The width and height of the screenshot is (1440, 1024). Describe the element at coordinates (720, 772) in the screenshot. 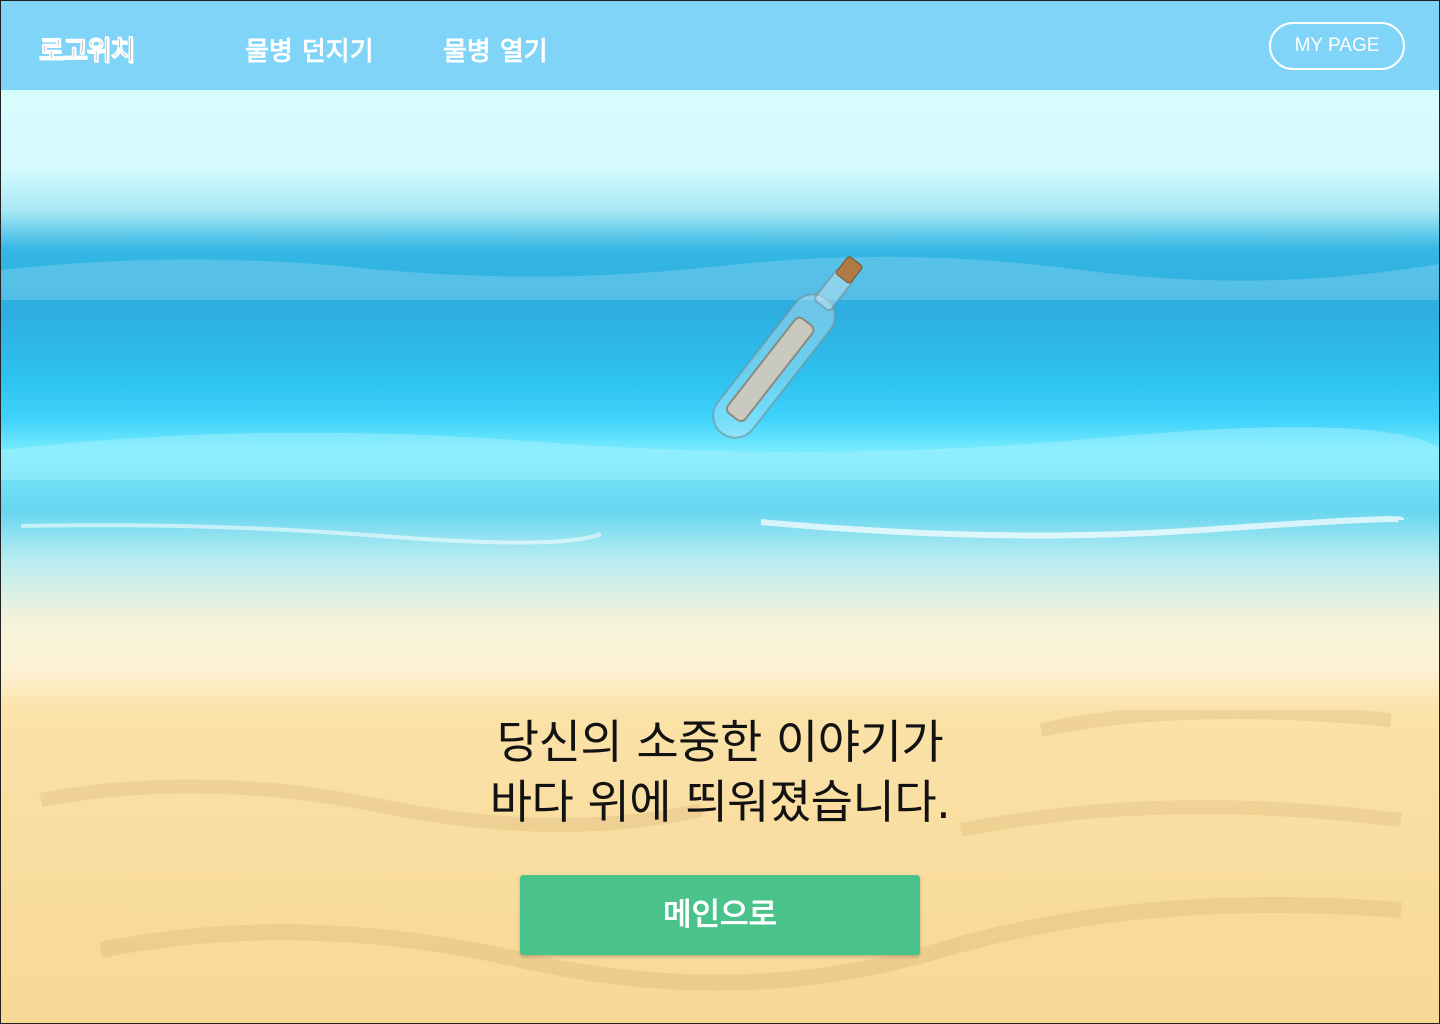

I see `success-message: 당신의 소중한 이야기가 바다 위에 띄워졌습니다.` at that location.